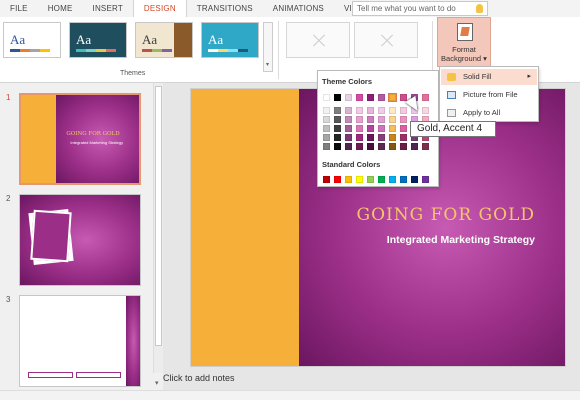  Describe the element at coordinates (199, 378) in the screenshot. I see `notes-placeholder: Click to add notes` at that location.